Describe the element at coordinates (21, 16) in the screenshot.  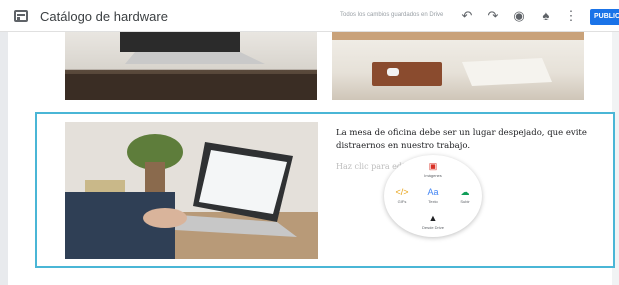
I see `sites-app-icon` at that location.